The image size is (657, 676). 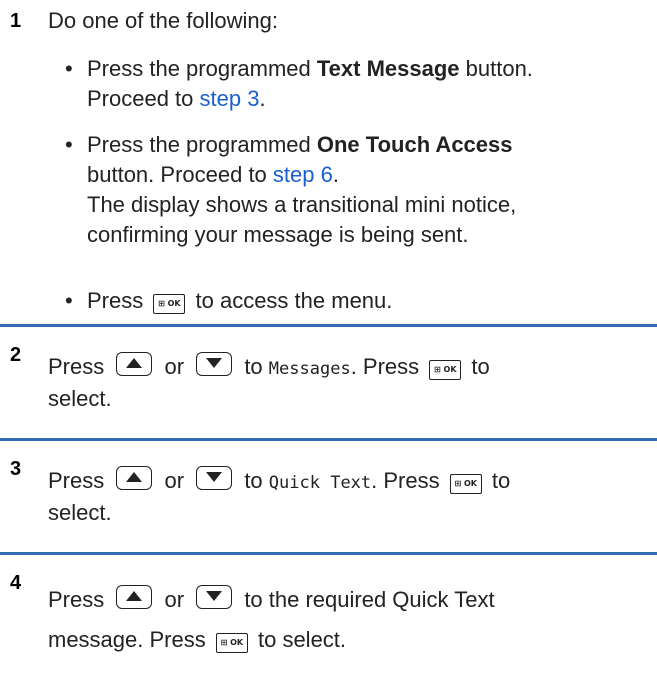 What do you see at coordinates (302, 639) in the screenshot?
I see `text: to select.` at bounding box center [302, 639].